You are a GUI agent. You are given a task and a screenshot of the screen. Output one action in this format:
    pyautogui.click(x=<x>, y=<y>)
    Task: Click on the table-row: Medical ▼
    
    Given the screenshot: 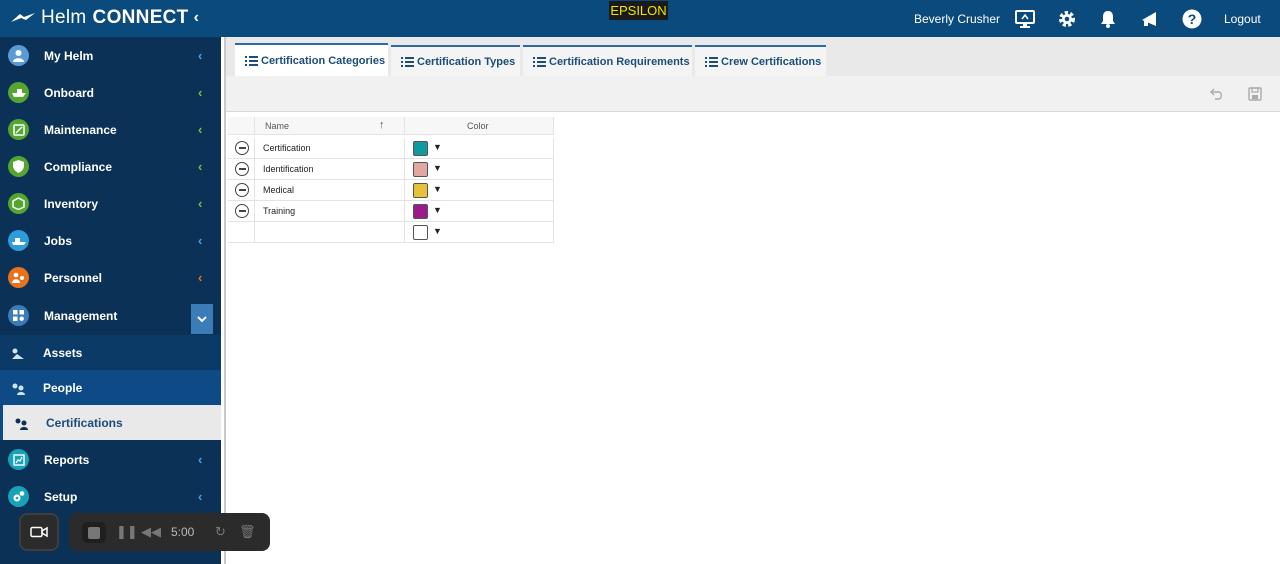 What is the action you would take?
    pyautogui.click(x=391, y=190)
    